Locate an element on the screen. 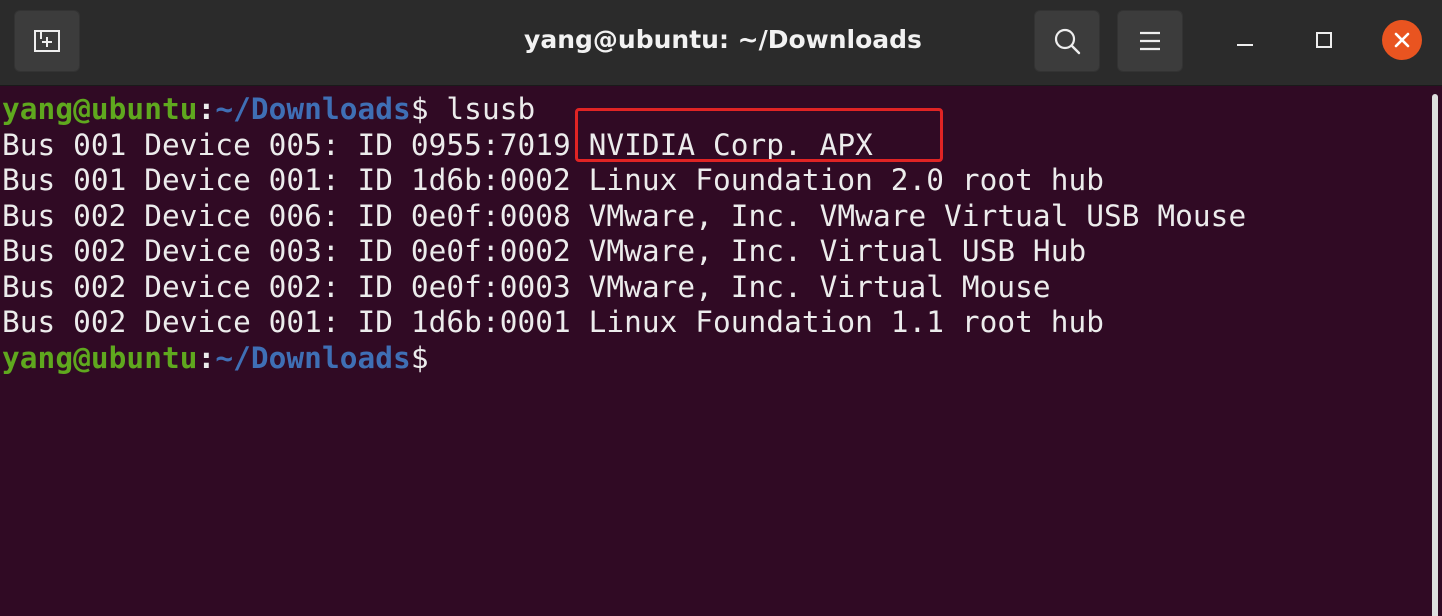  command-text: lsusb is located at coordinates (482, 109).